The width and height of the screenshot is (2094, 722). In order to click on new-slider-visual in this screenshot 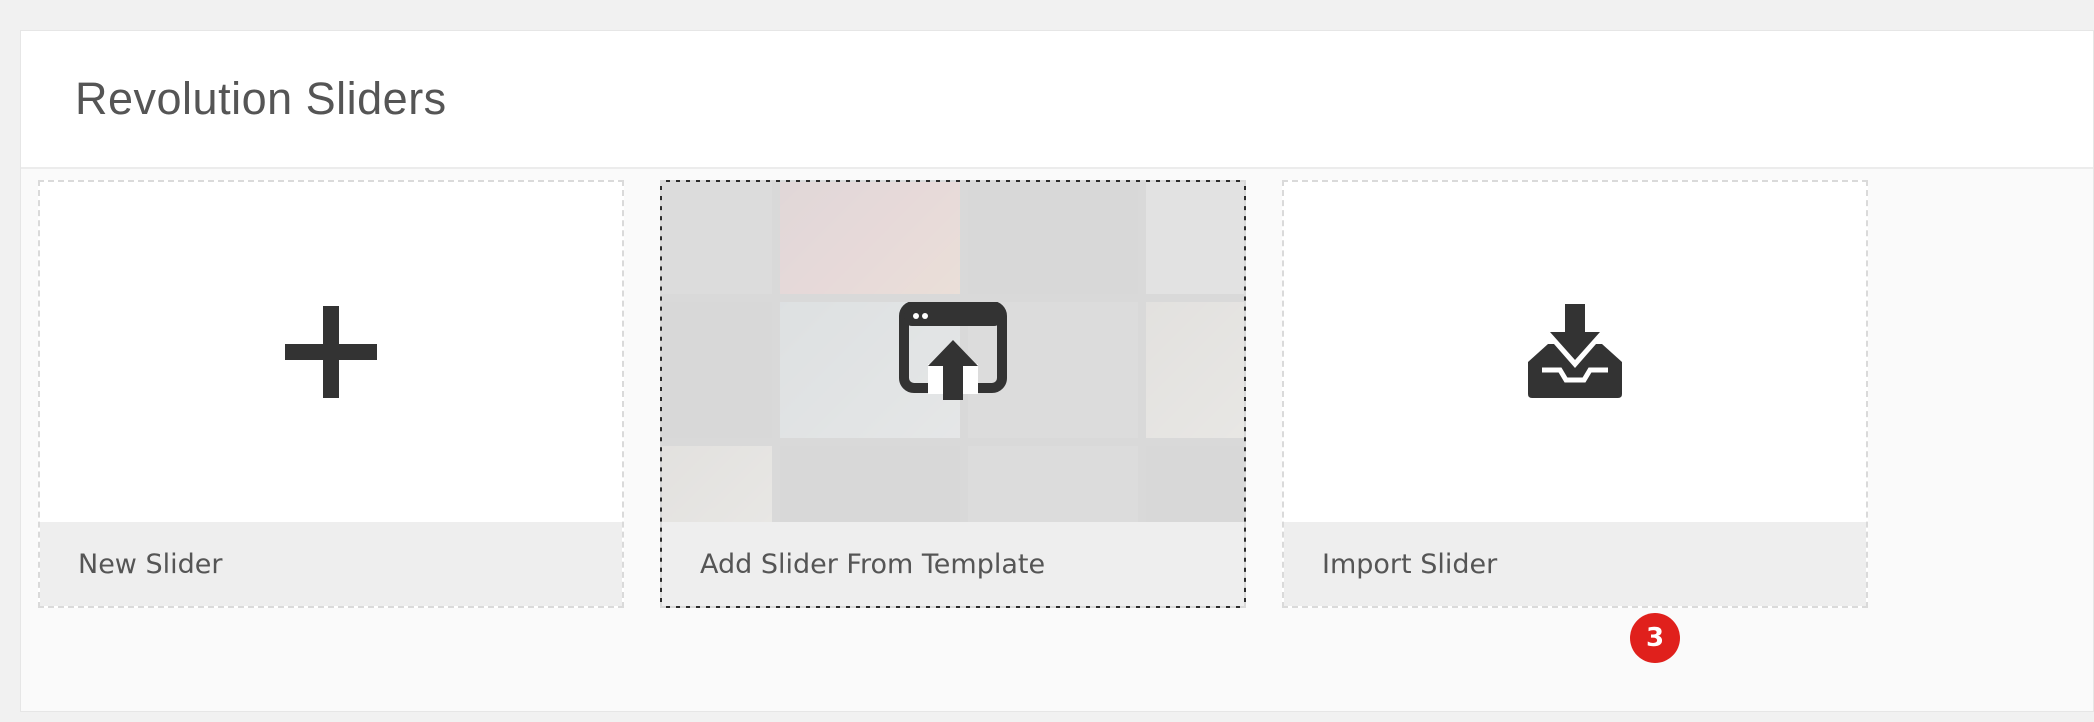, I will do `click(331, 352)`.